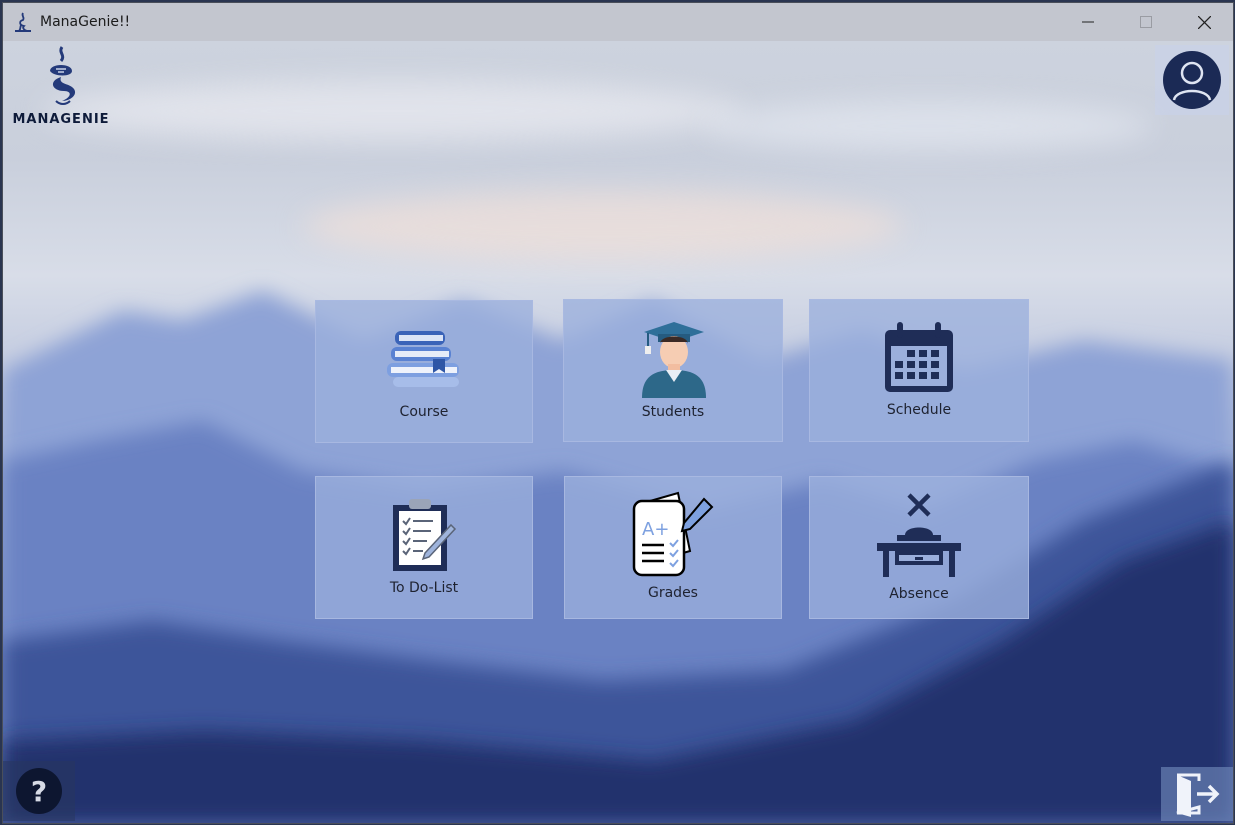 The width and height of the screenshot is (1235, 825). Describe the element at coordinates (424, 412) in the screenshot. I see `course-label: Course` at that location.